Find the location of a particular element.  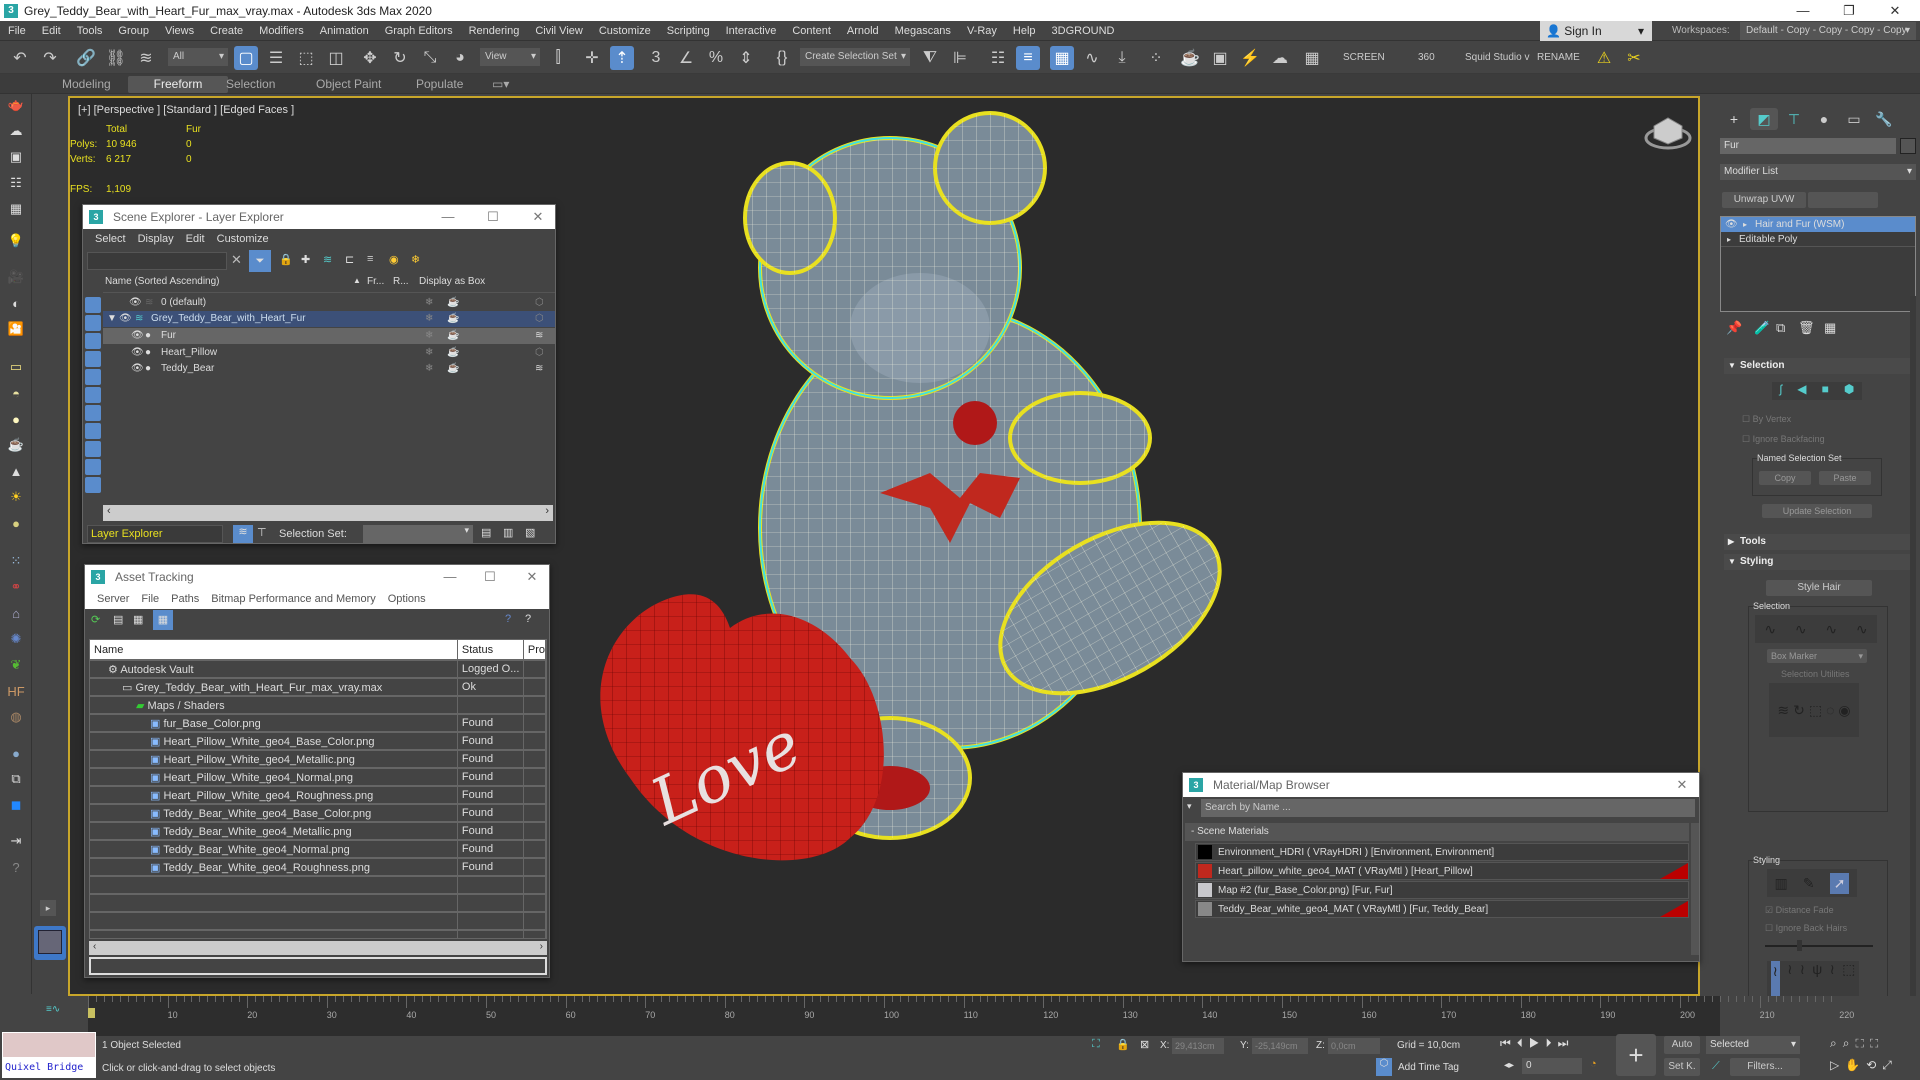

selection-set-dropdown: ▾ is located at coordinates (418, 534).